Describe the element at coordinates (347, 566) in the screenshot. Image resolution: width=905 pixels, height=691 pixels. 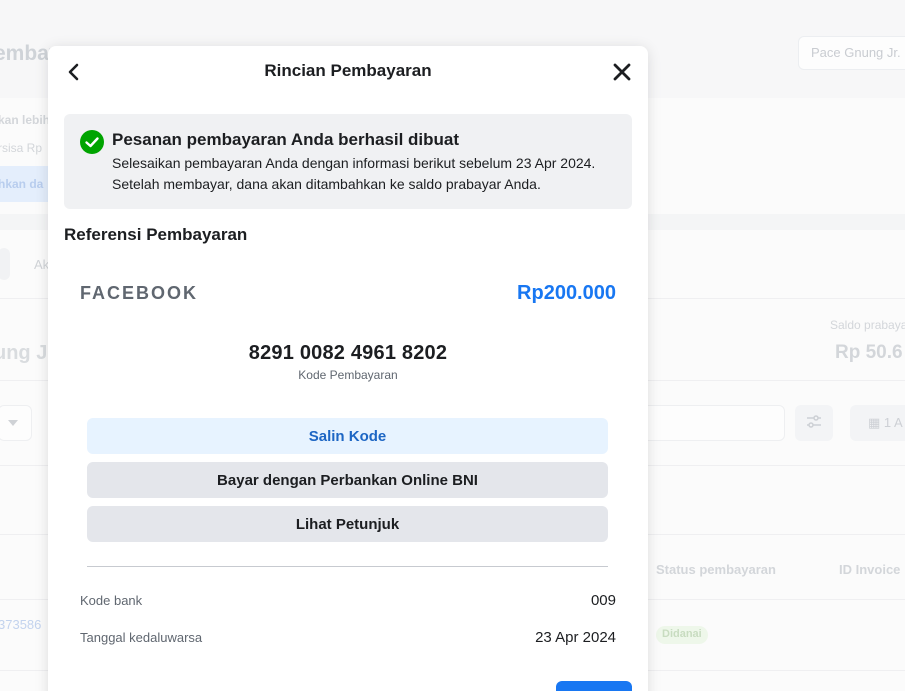
I see `section-divider` at that location.